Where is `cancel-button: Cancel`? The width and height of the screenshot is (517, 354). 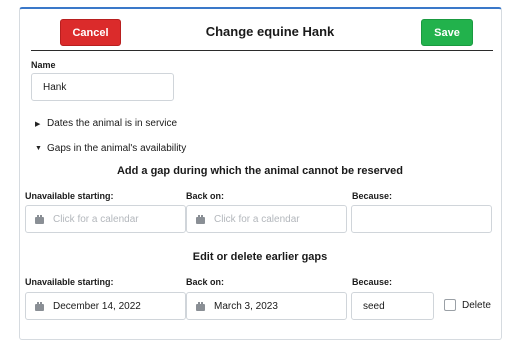
cancel-button: Cancel is located at coordinates (90, 32).